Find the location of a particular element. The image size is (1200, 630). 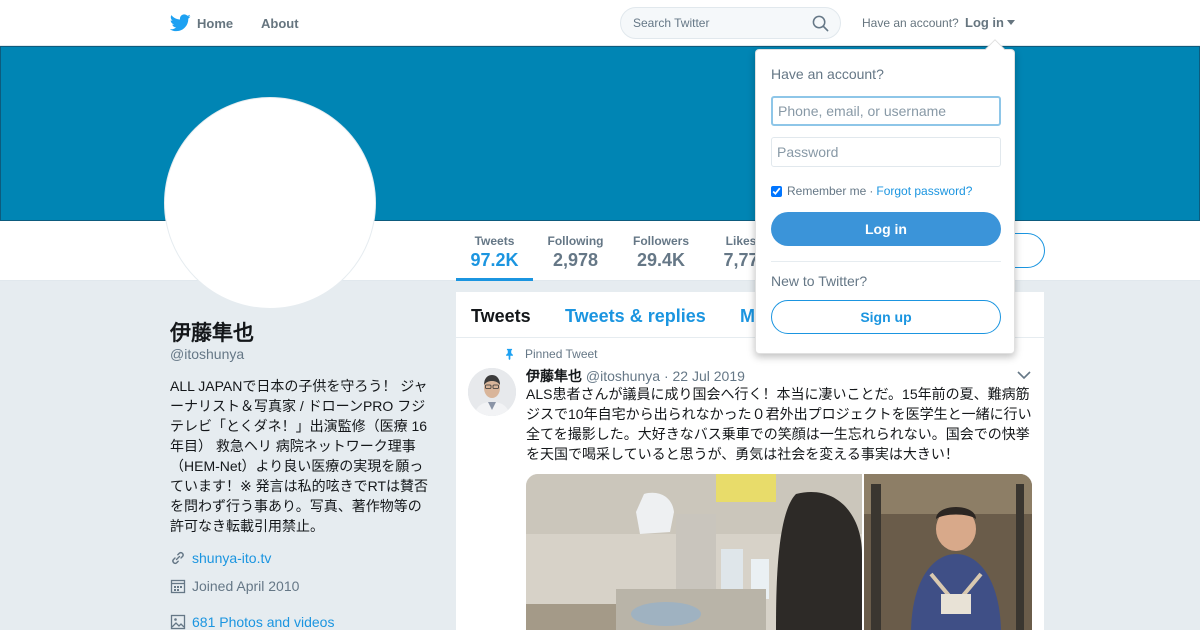

pin-icon is located at coordinates (509, 354).